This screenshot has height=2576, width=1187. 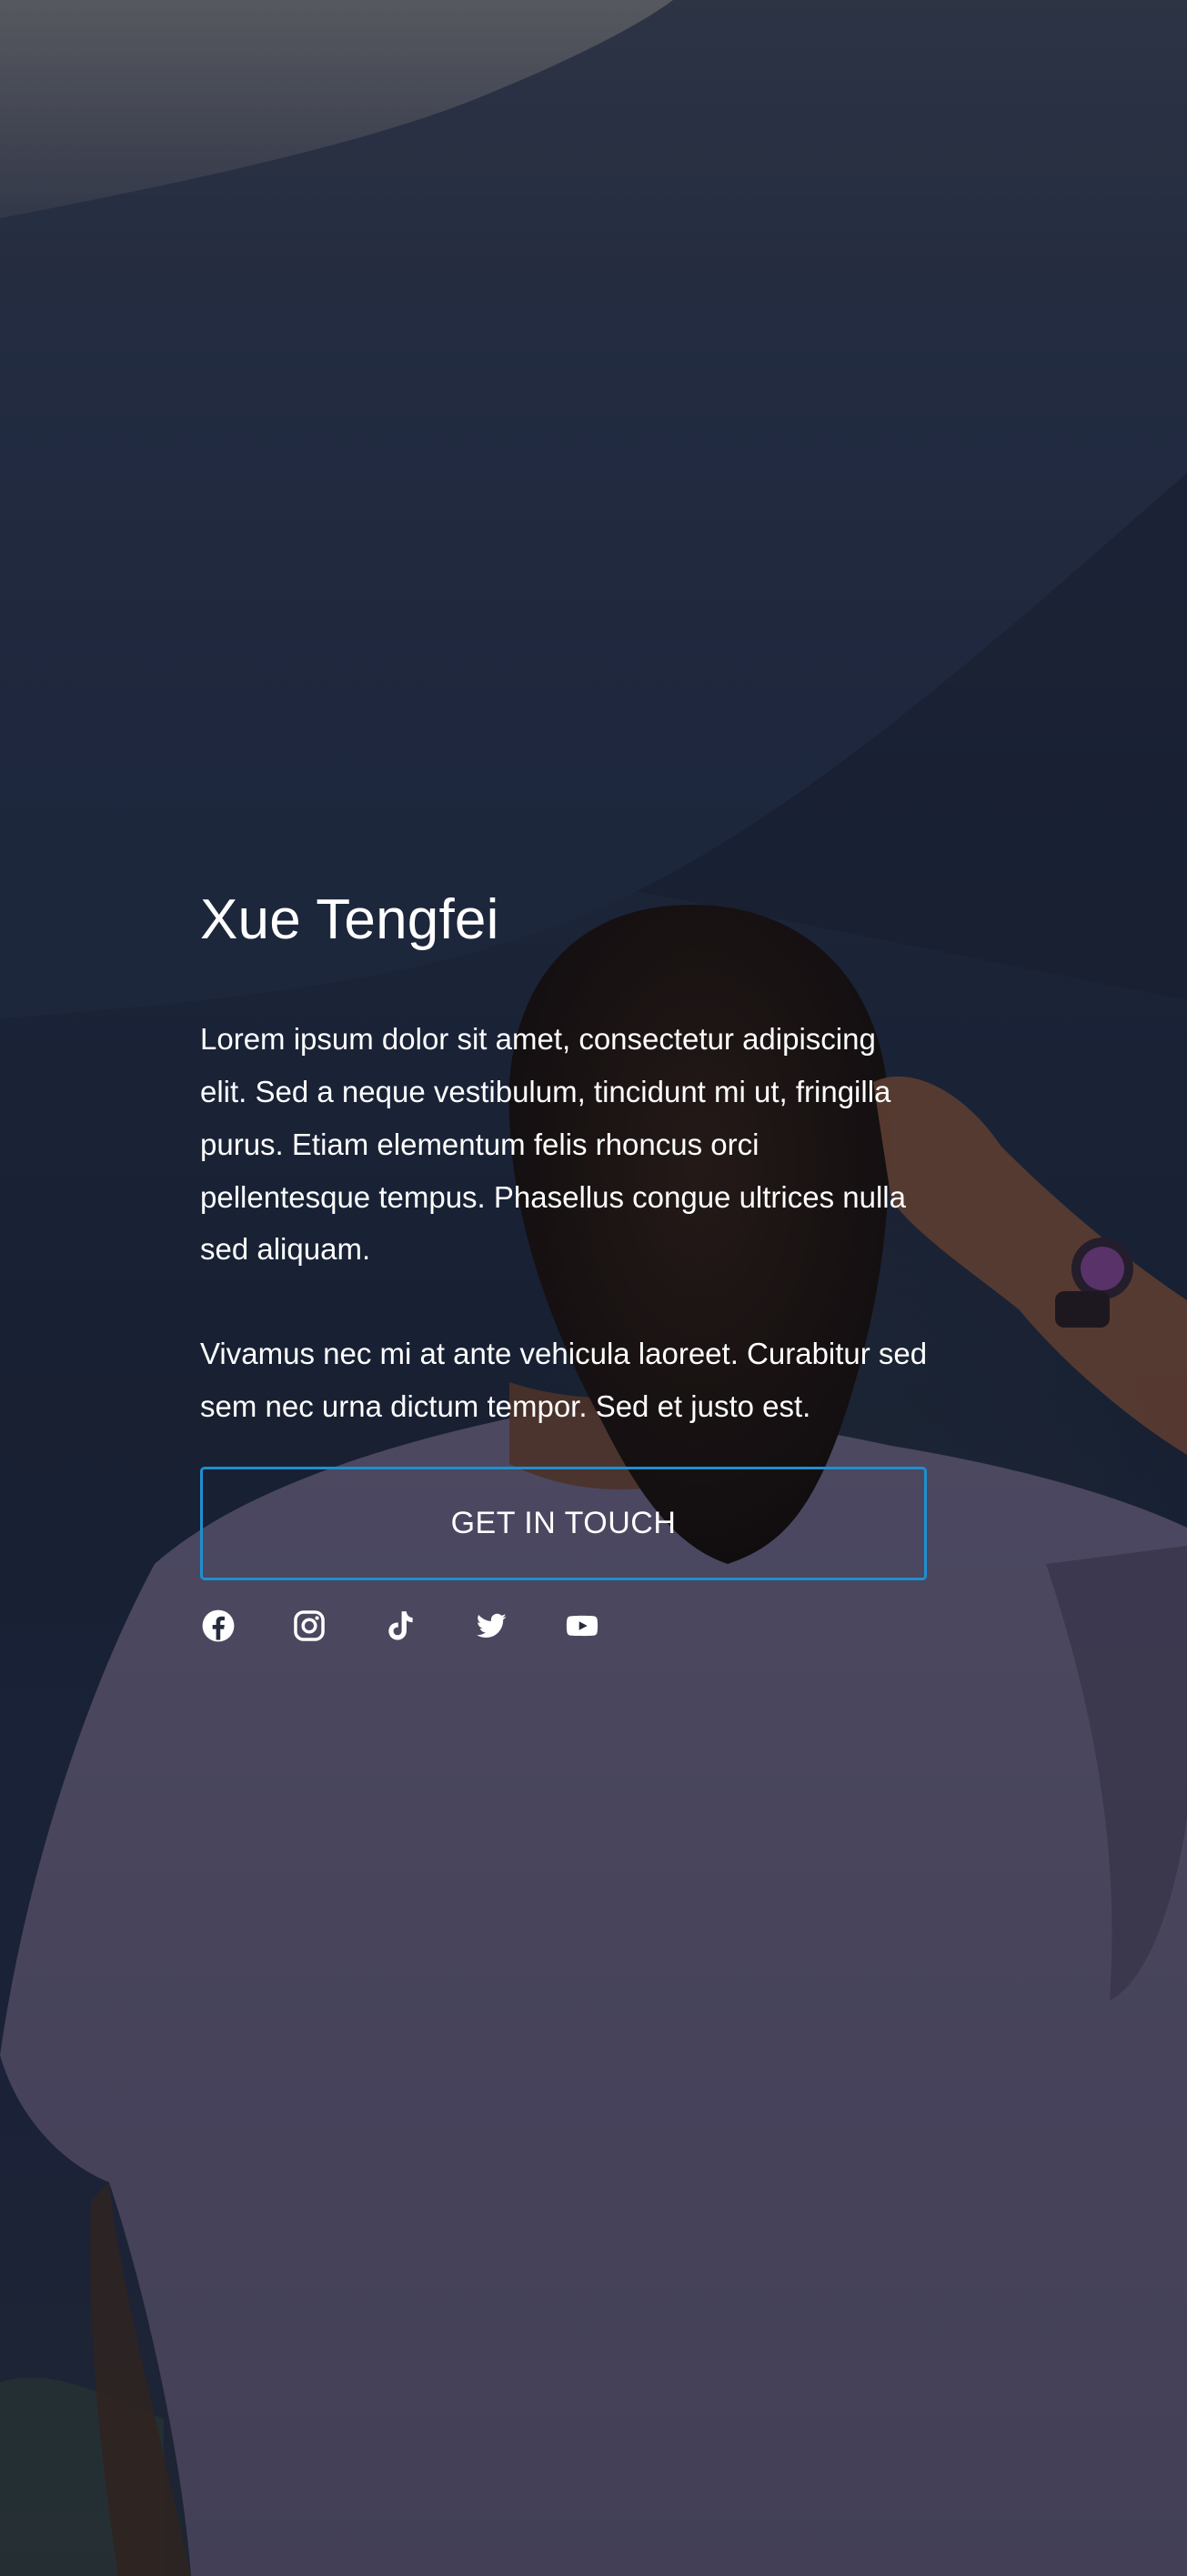 I want to click on get-in-touch-button: GET IN TOUCH, so click(x=563, y=1524).